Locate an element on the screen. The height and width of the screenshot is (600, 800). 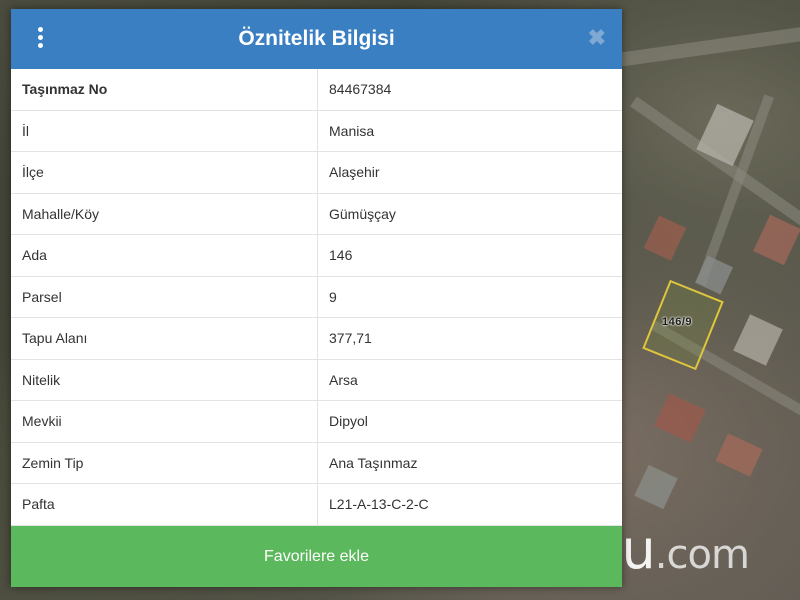
attribute-row: İlçe Alaşehir is located at coordinates (316, 172).